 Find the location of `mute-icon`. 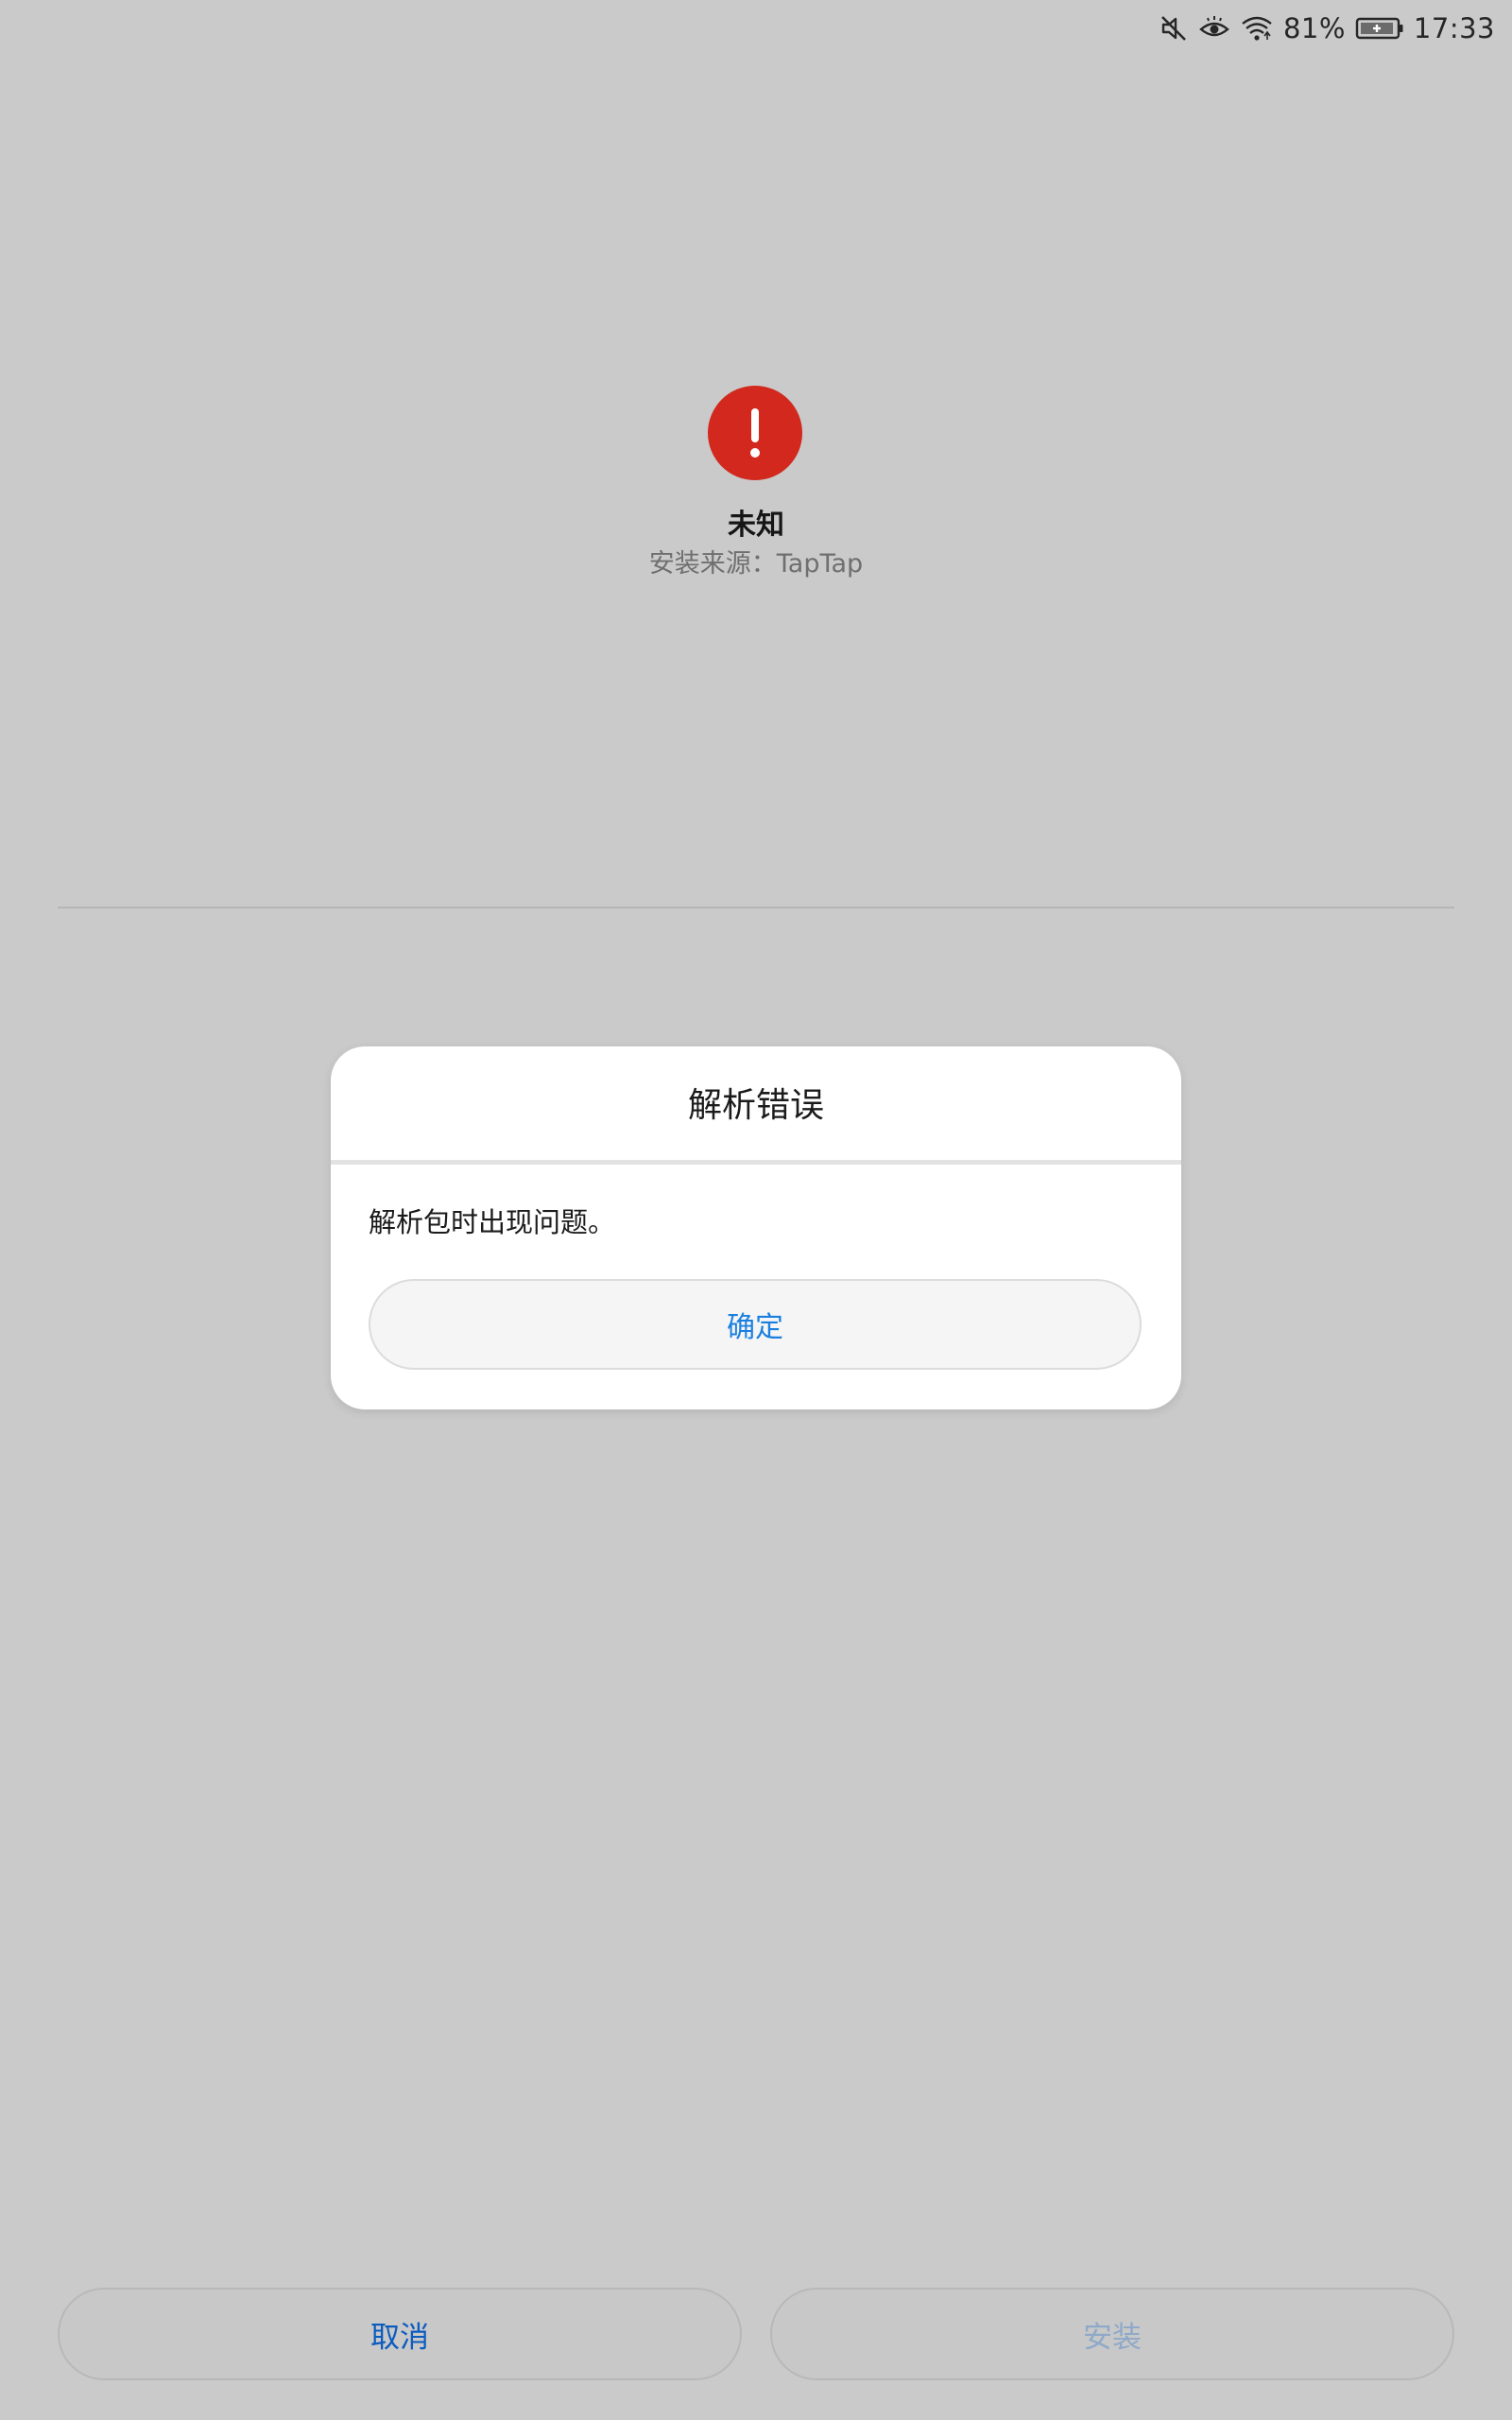

mute-icon is located at coordinates (1174, 28).